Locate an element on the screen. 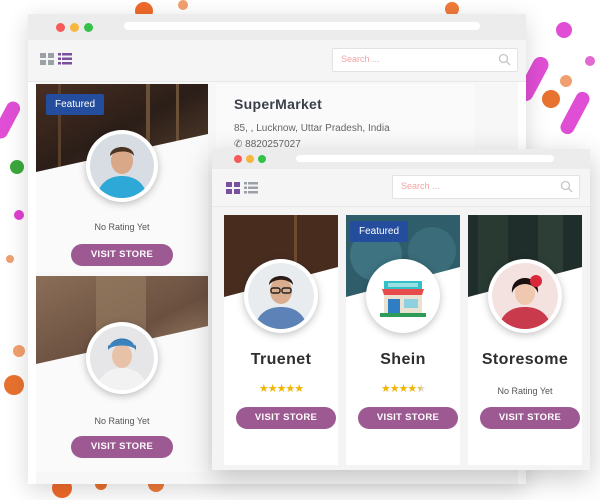 This screenshot has height=500, width=600. store-name: Storesome is located at coordinates (525, 360).